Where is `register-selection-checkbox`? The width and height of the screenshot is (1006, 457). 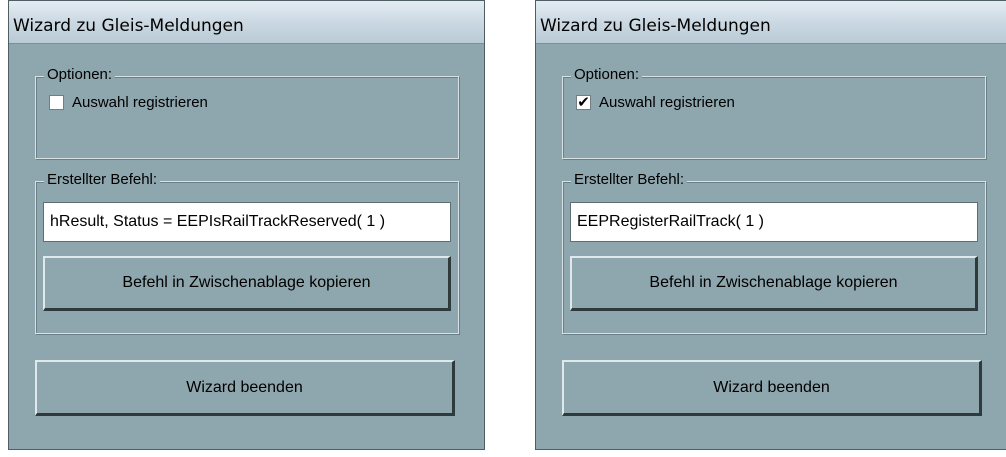 register-selection-checkbox is located at coordinates (56, 102).